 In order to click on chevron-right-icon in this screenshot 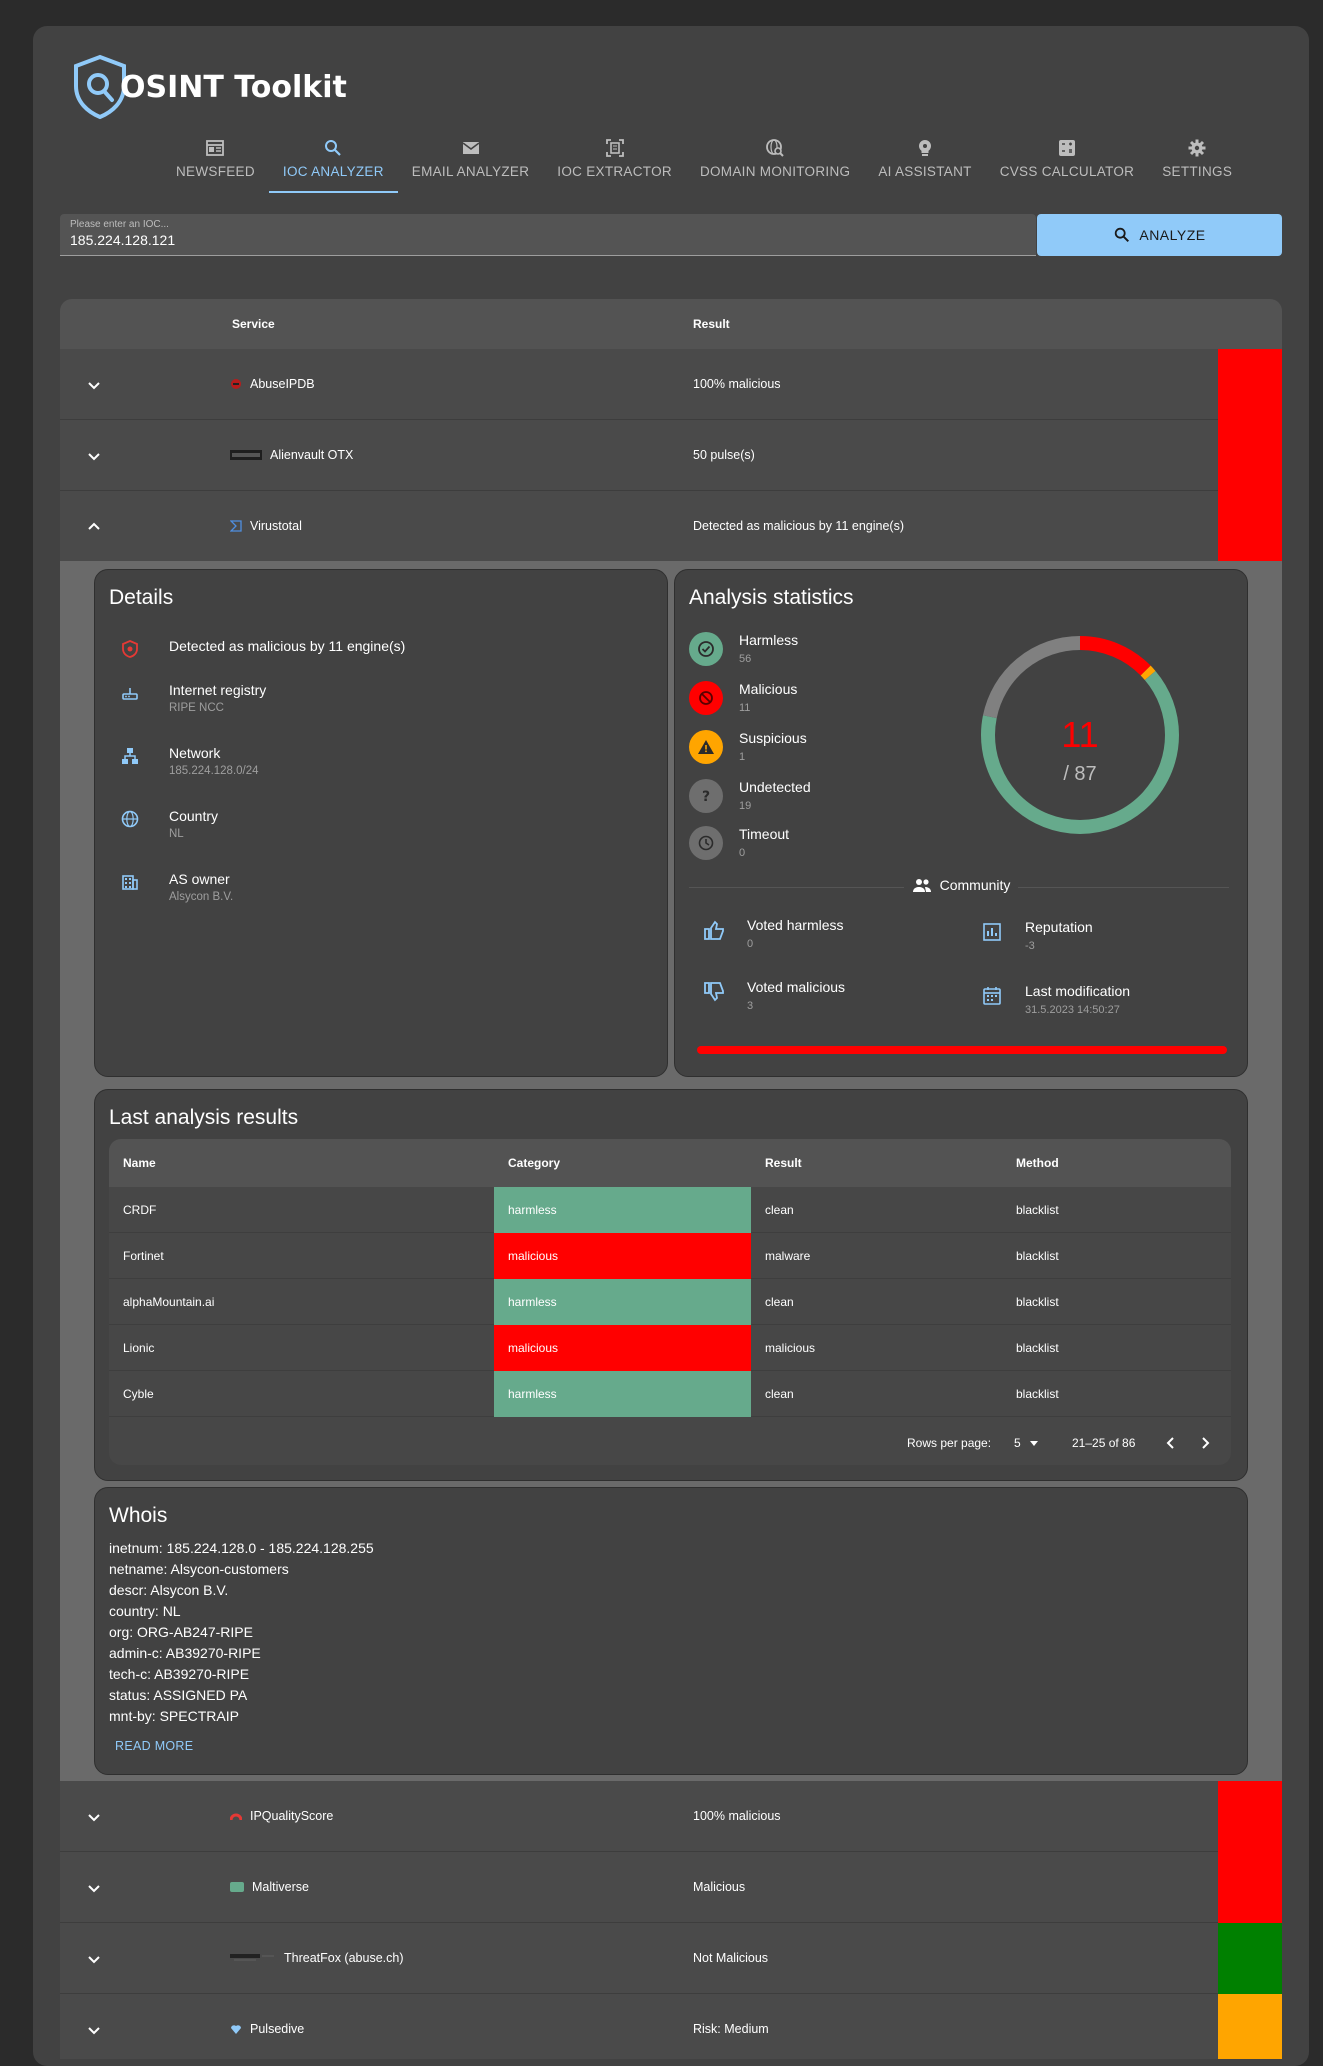, I will do `click(1205, 1443)`.